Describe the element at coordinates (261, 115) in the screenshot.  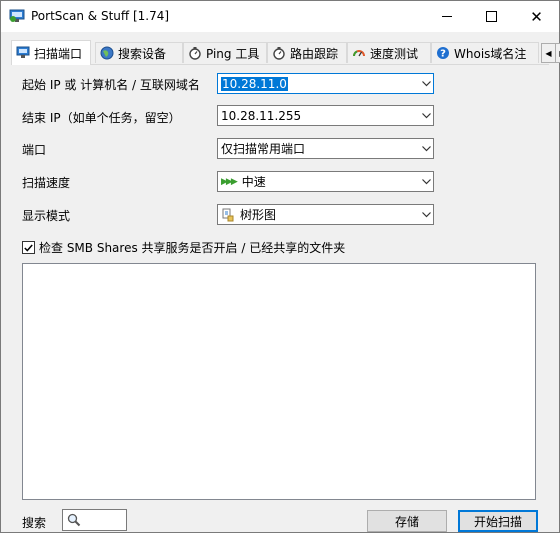
I see `end-ip-value: 10.28.11.255` at that location.